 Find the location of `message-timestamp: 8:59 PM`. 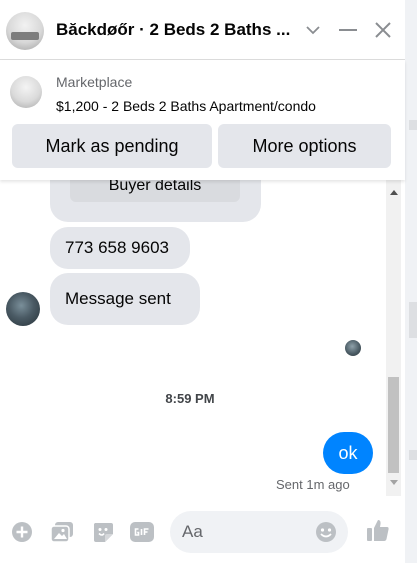

message-timestamp: 8:59 PM is located at coordinates (190, 398).